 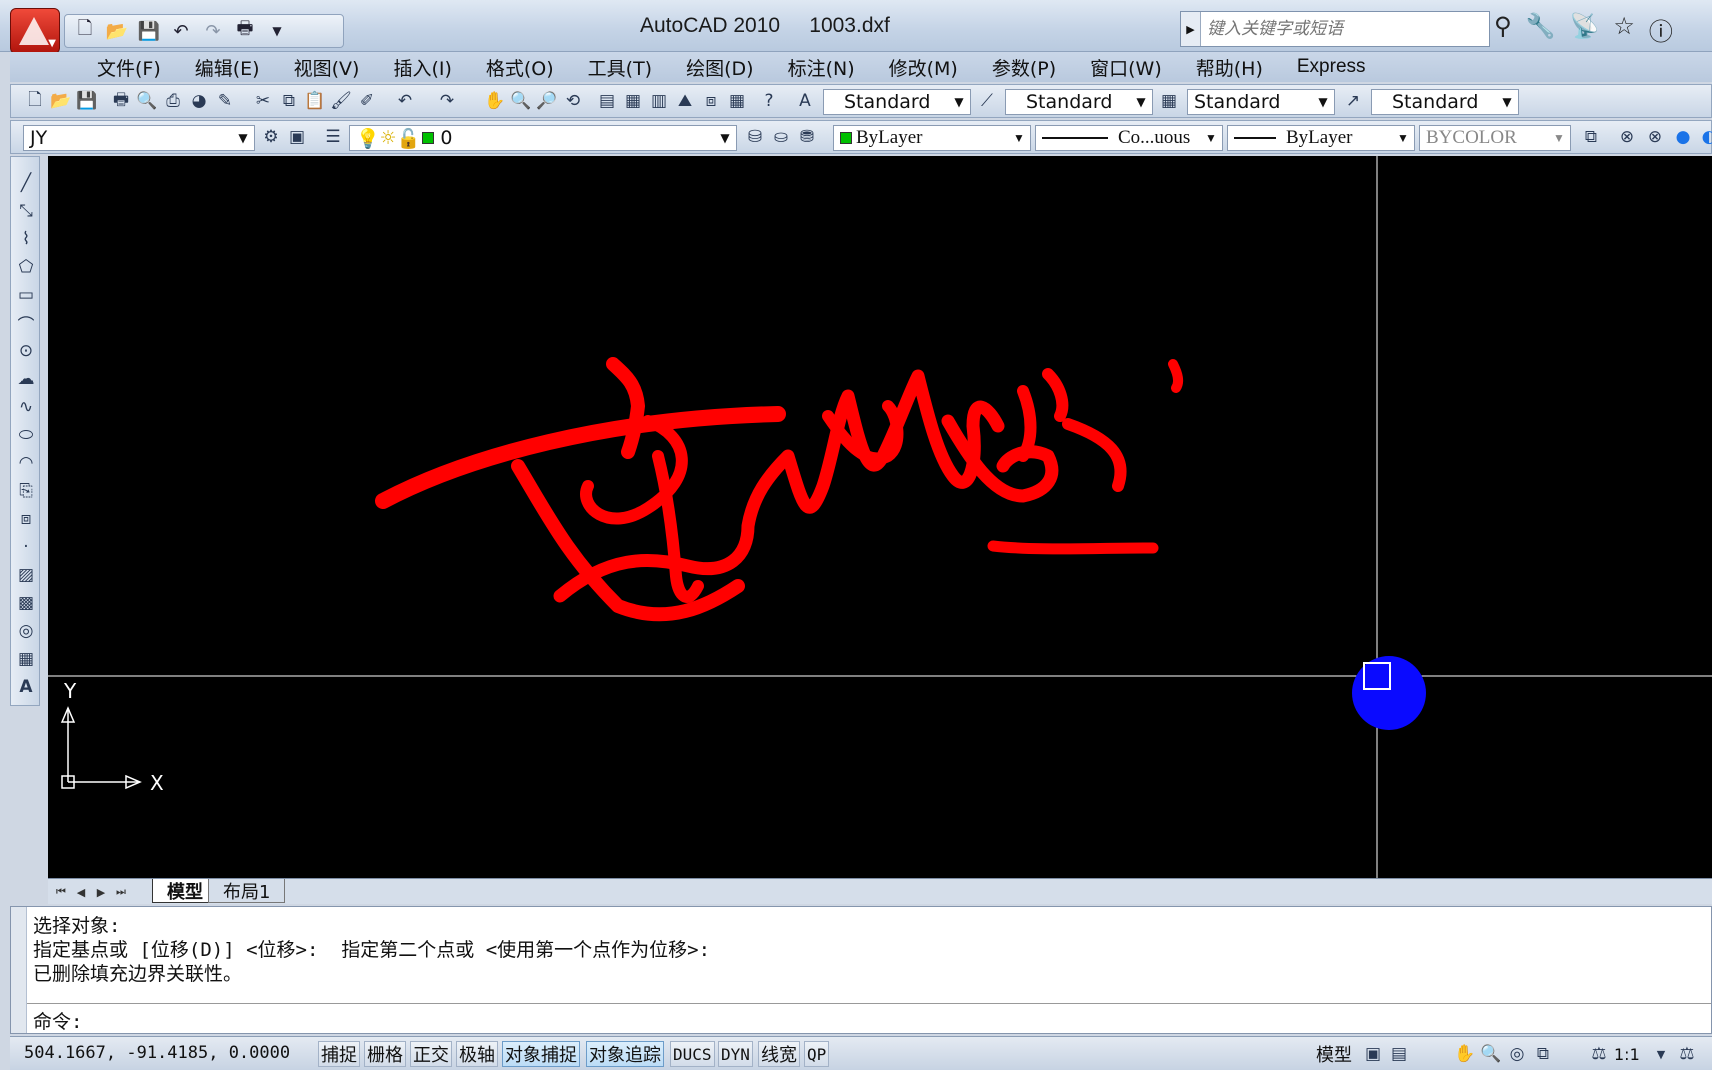 What do you see at coordinates (1655, 137) in the screenshot?
I see `hidden-style-icon: ⊗` at bounding box center [1655, 137].